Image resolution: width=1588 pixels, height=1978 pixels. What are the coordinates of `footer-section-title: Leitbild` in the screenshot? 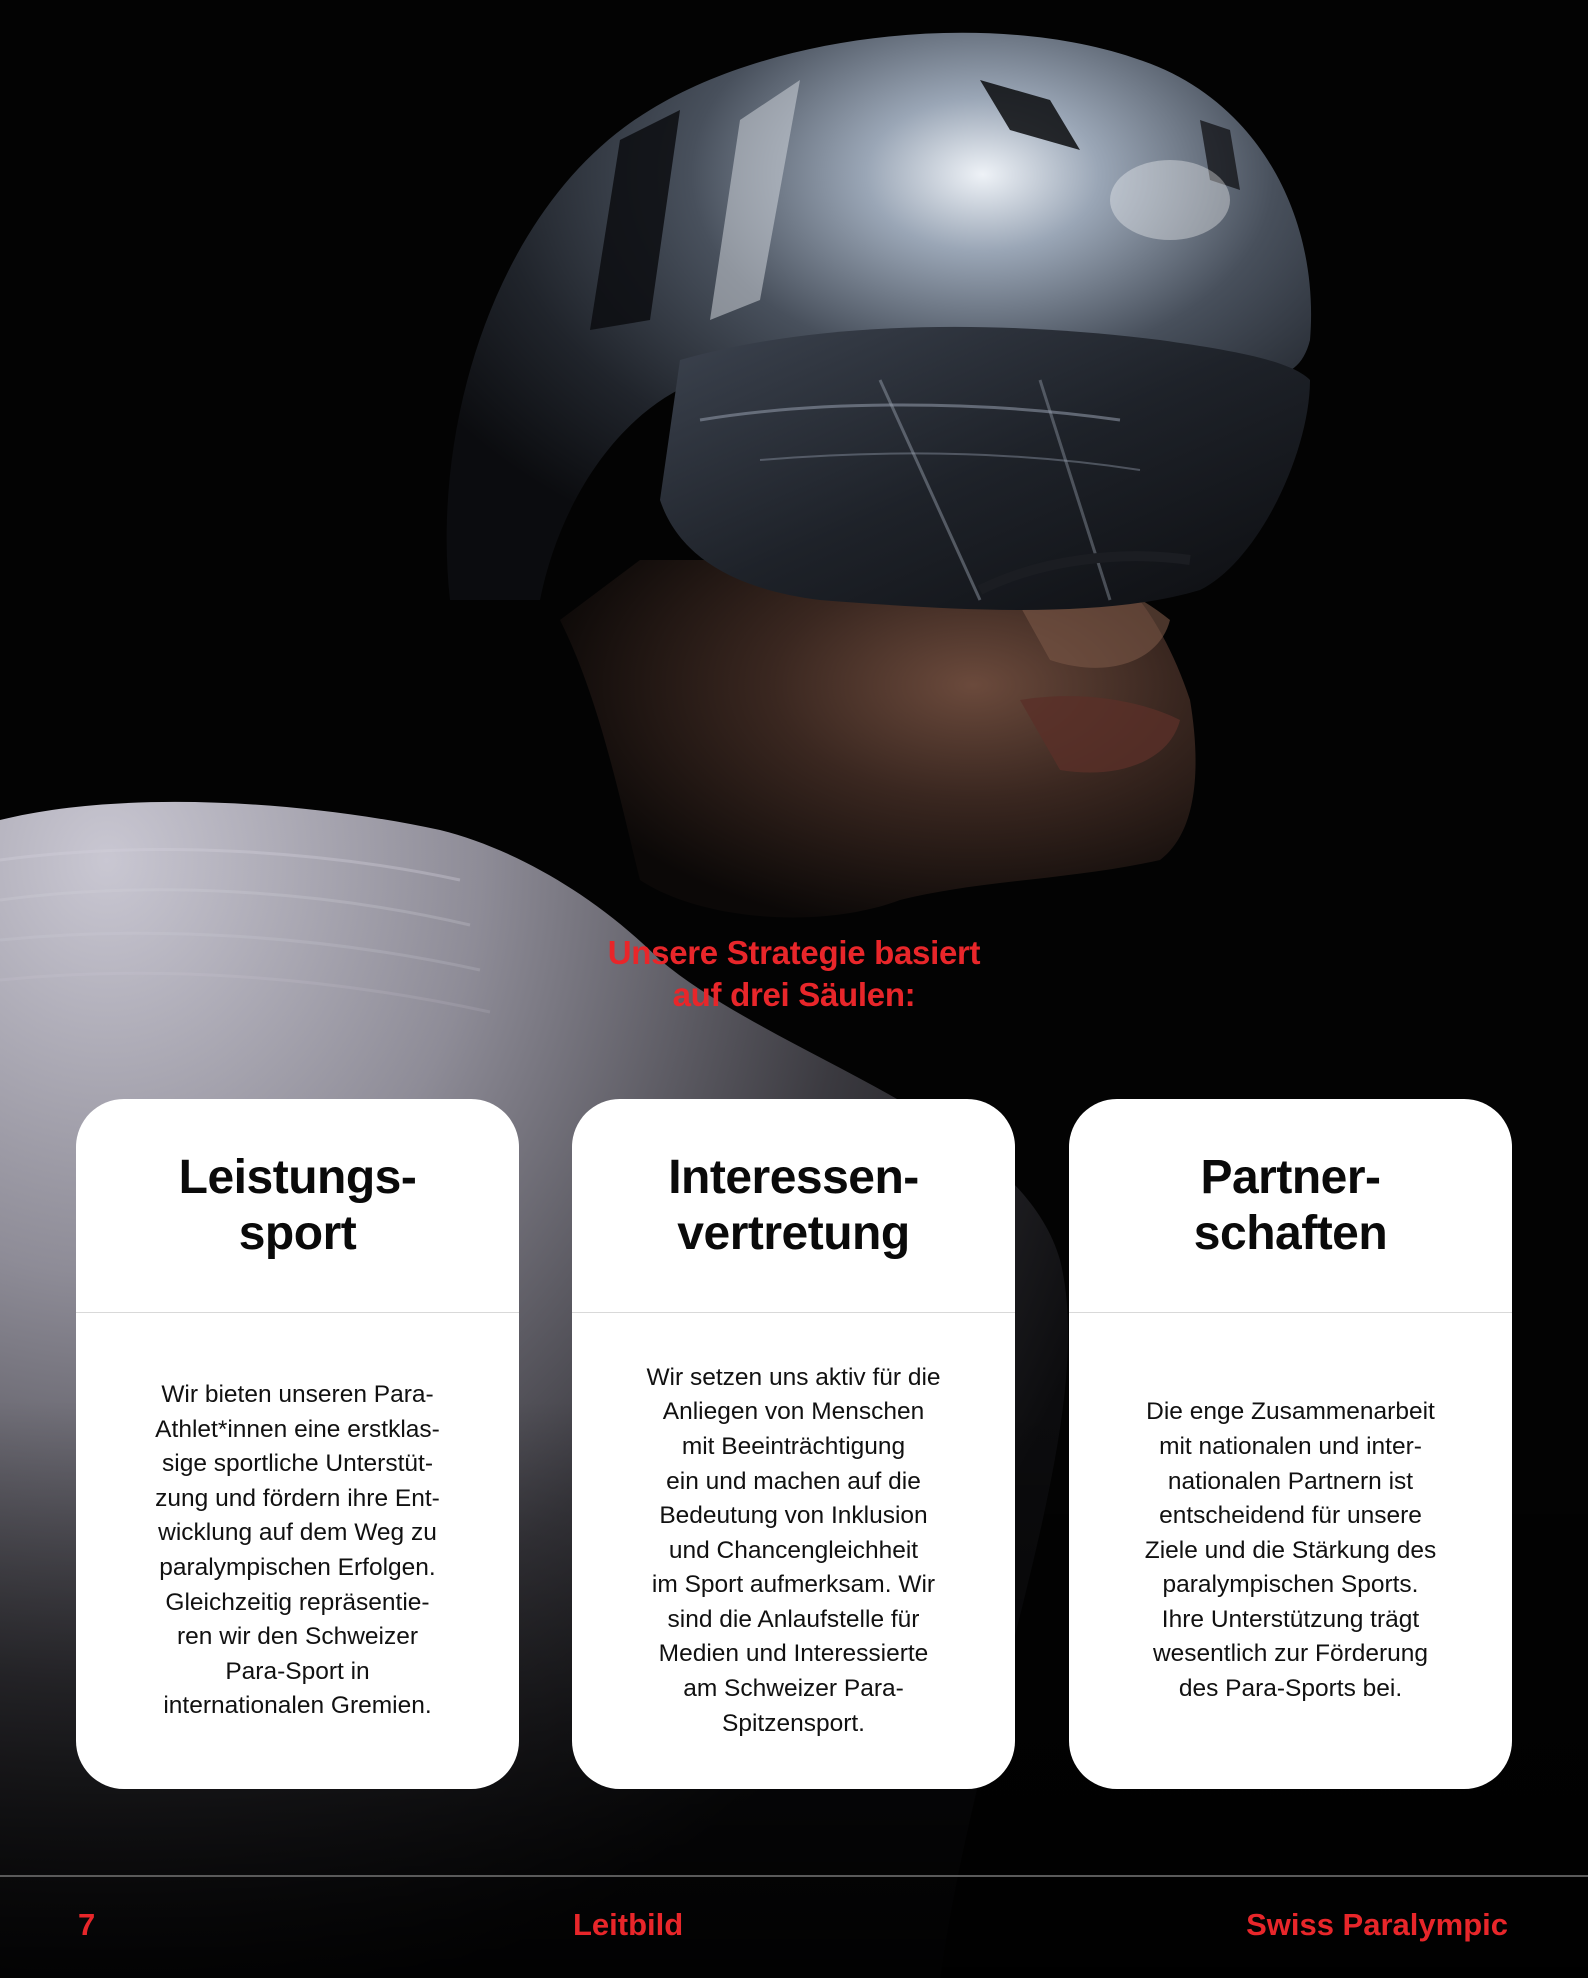 It's located at (628, 1924).